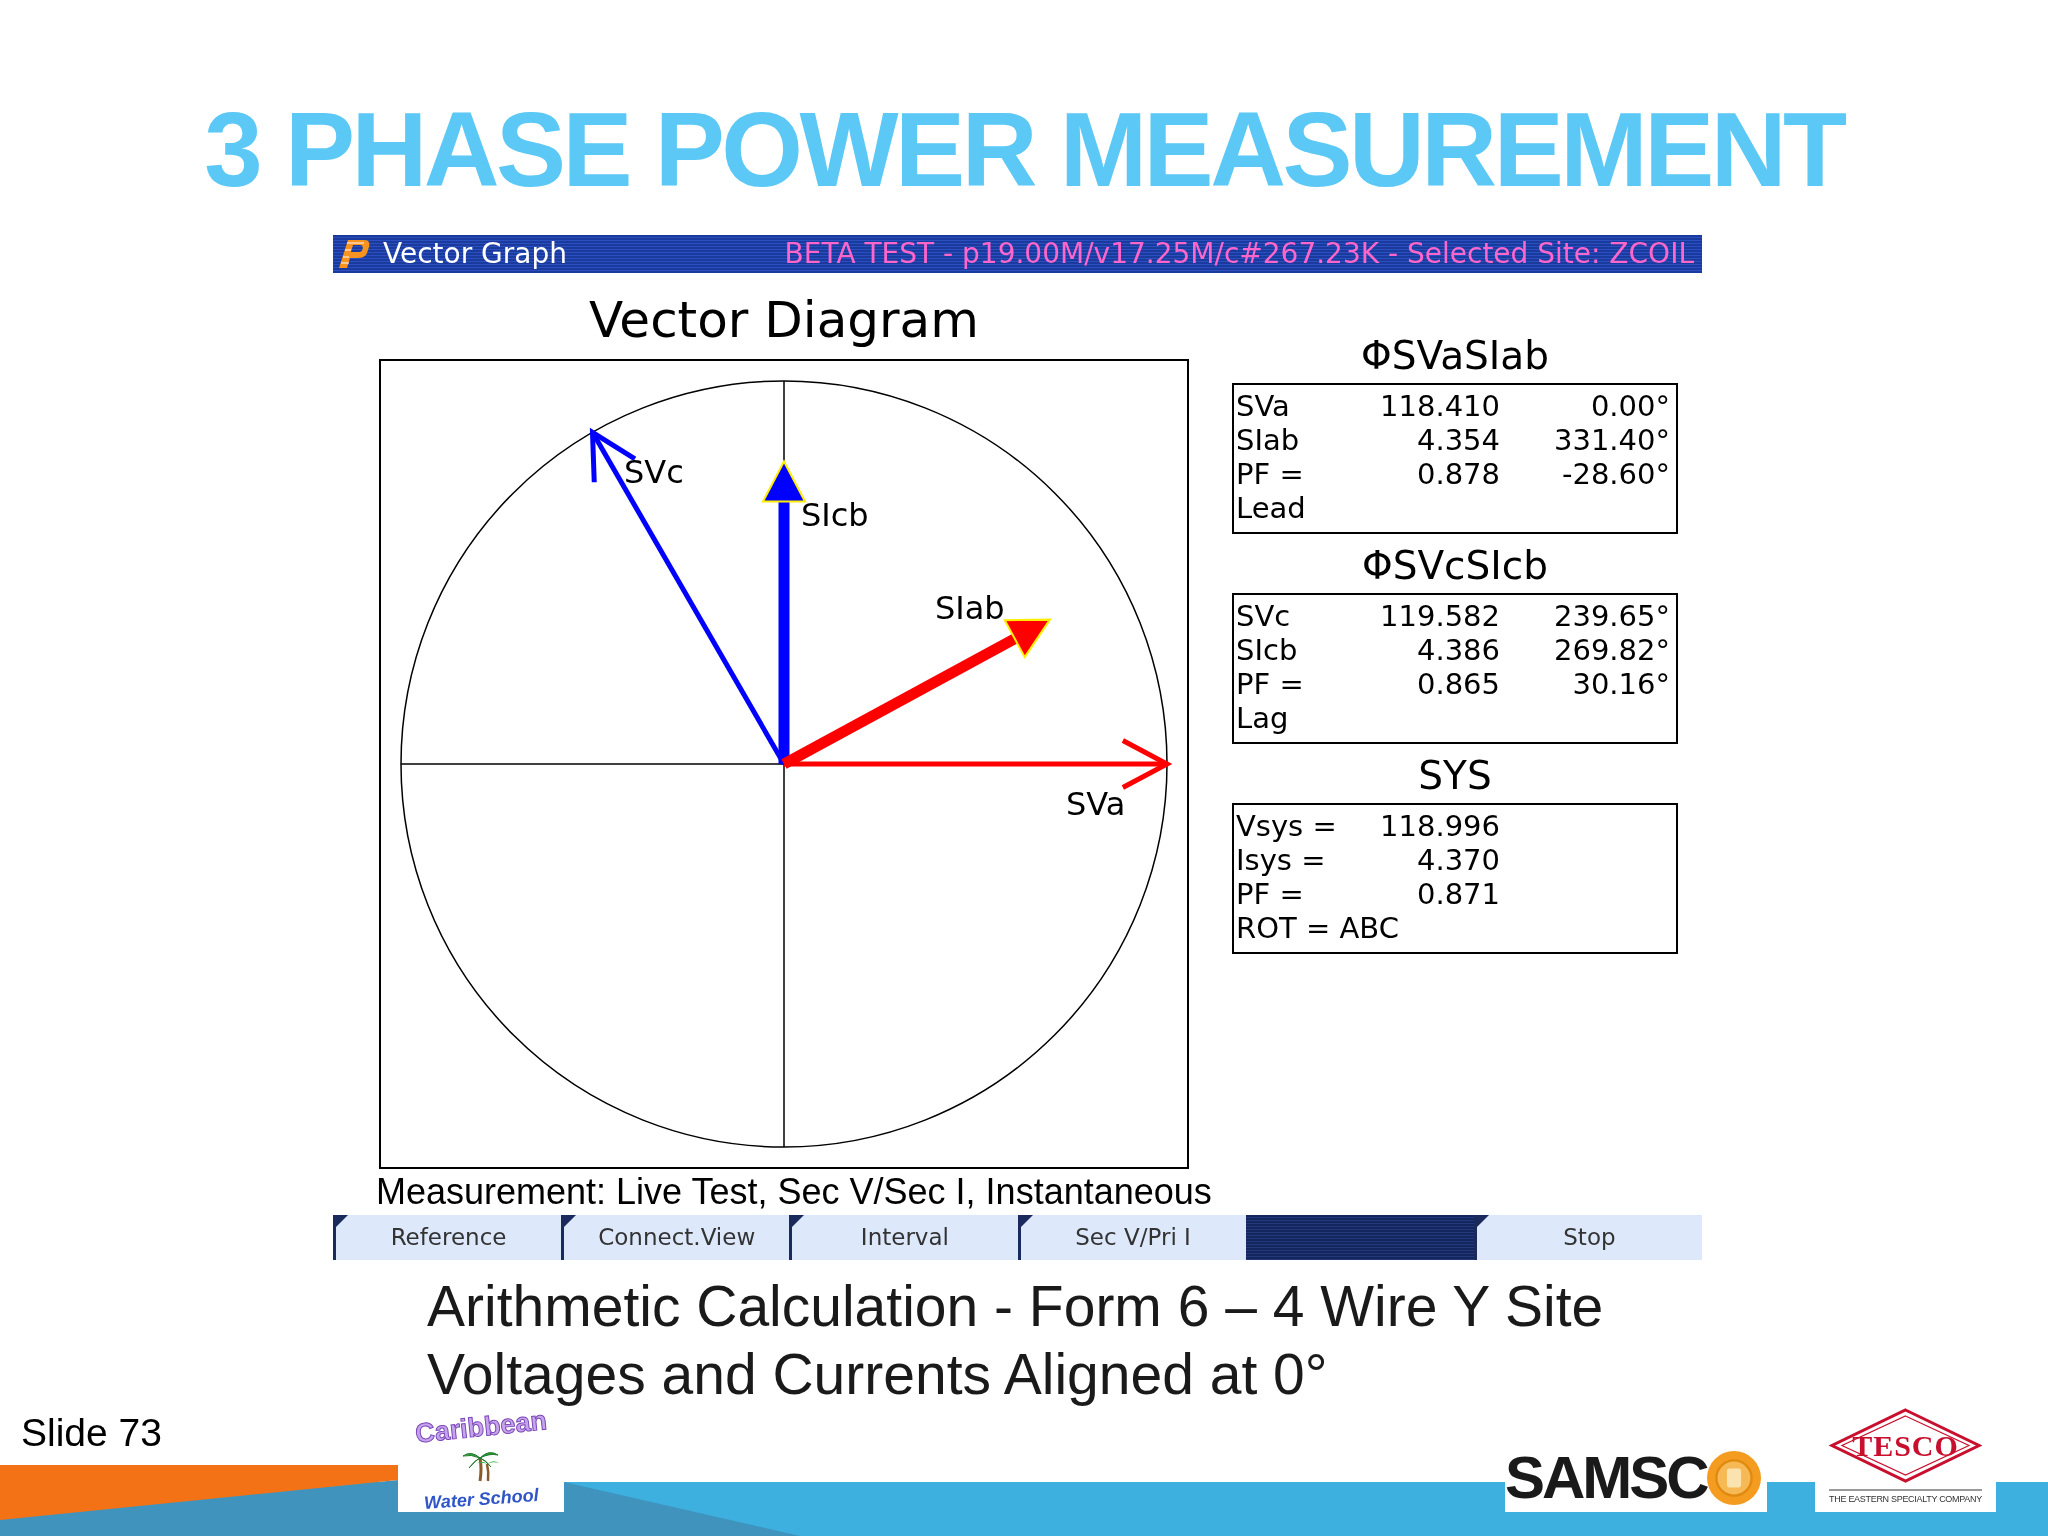 Image resolution: width=2048 pixels, height=1536 pixels. What do you see at coordinates (1287, 826) in the screenshot?
I see `readout-cell-text: Vsys =` at bounding box center [1287, 826].